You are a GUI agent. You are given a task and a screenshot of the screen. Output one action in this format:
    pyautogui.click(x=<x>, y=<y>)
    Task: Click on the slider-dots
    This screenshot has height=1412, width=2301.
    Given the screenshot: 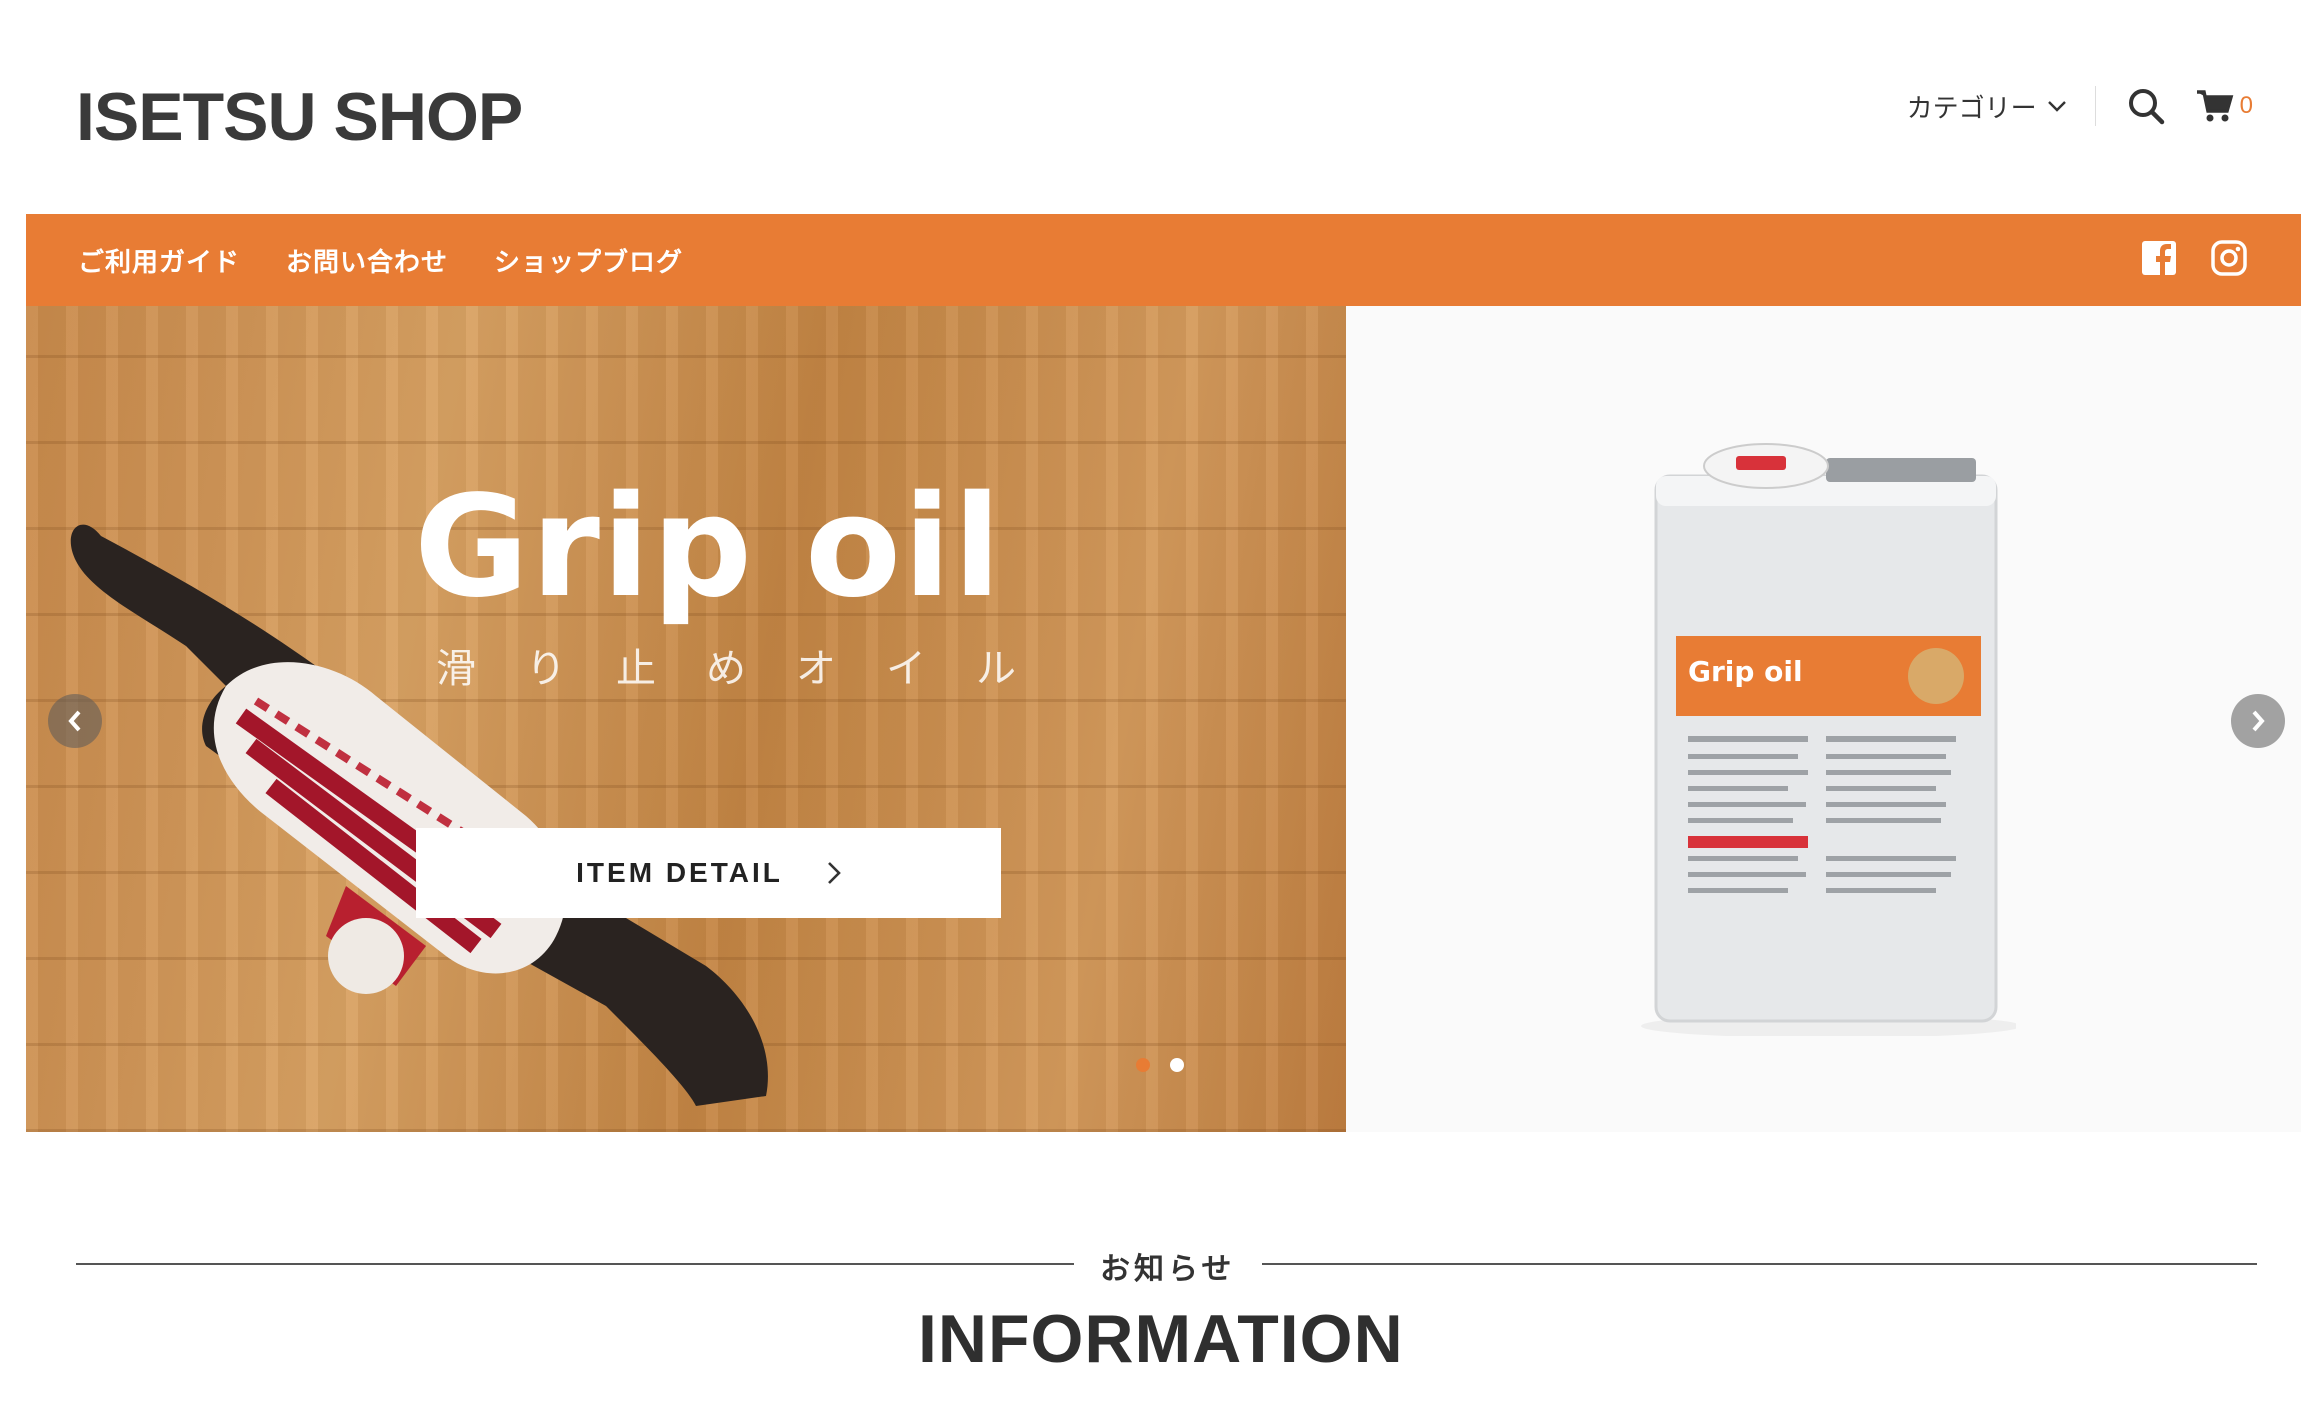 What is the action you would take?
    pyautogui.click(x=1170, y=1065)
    